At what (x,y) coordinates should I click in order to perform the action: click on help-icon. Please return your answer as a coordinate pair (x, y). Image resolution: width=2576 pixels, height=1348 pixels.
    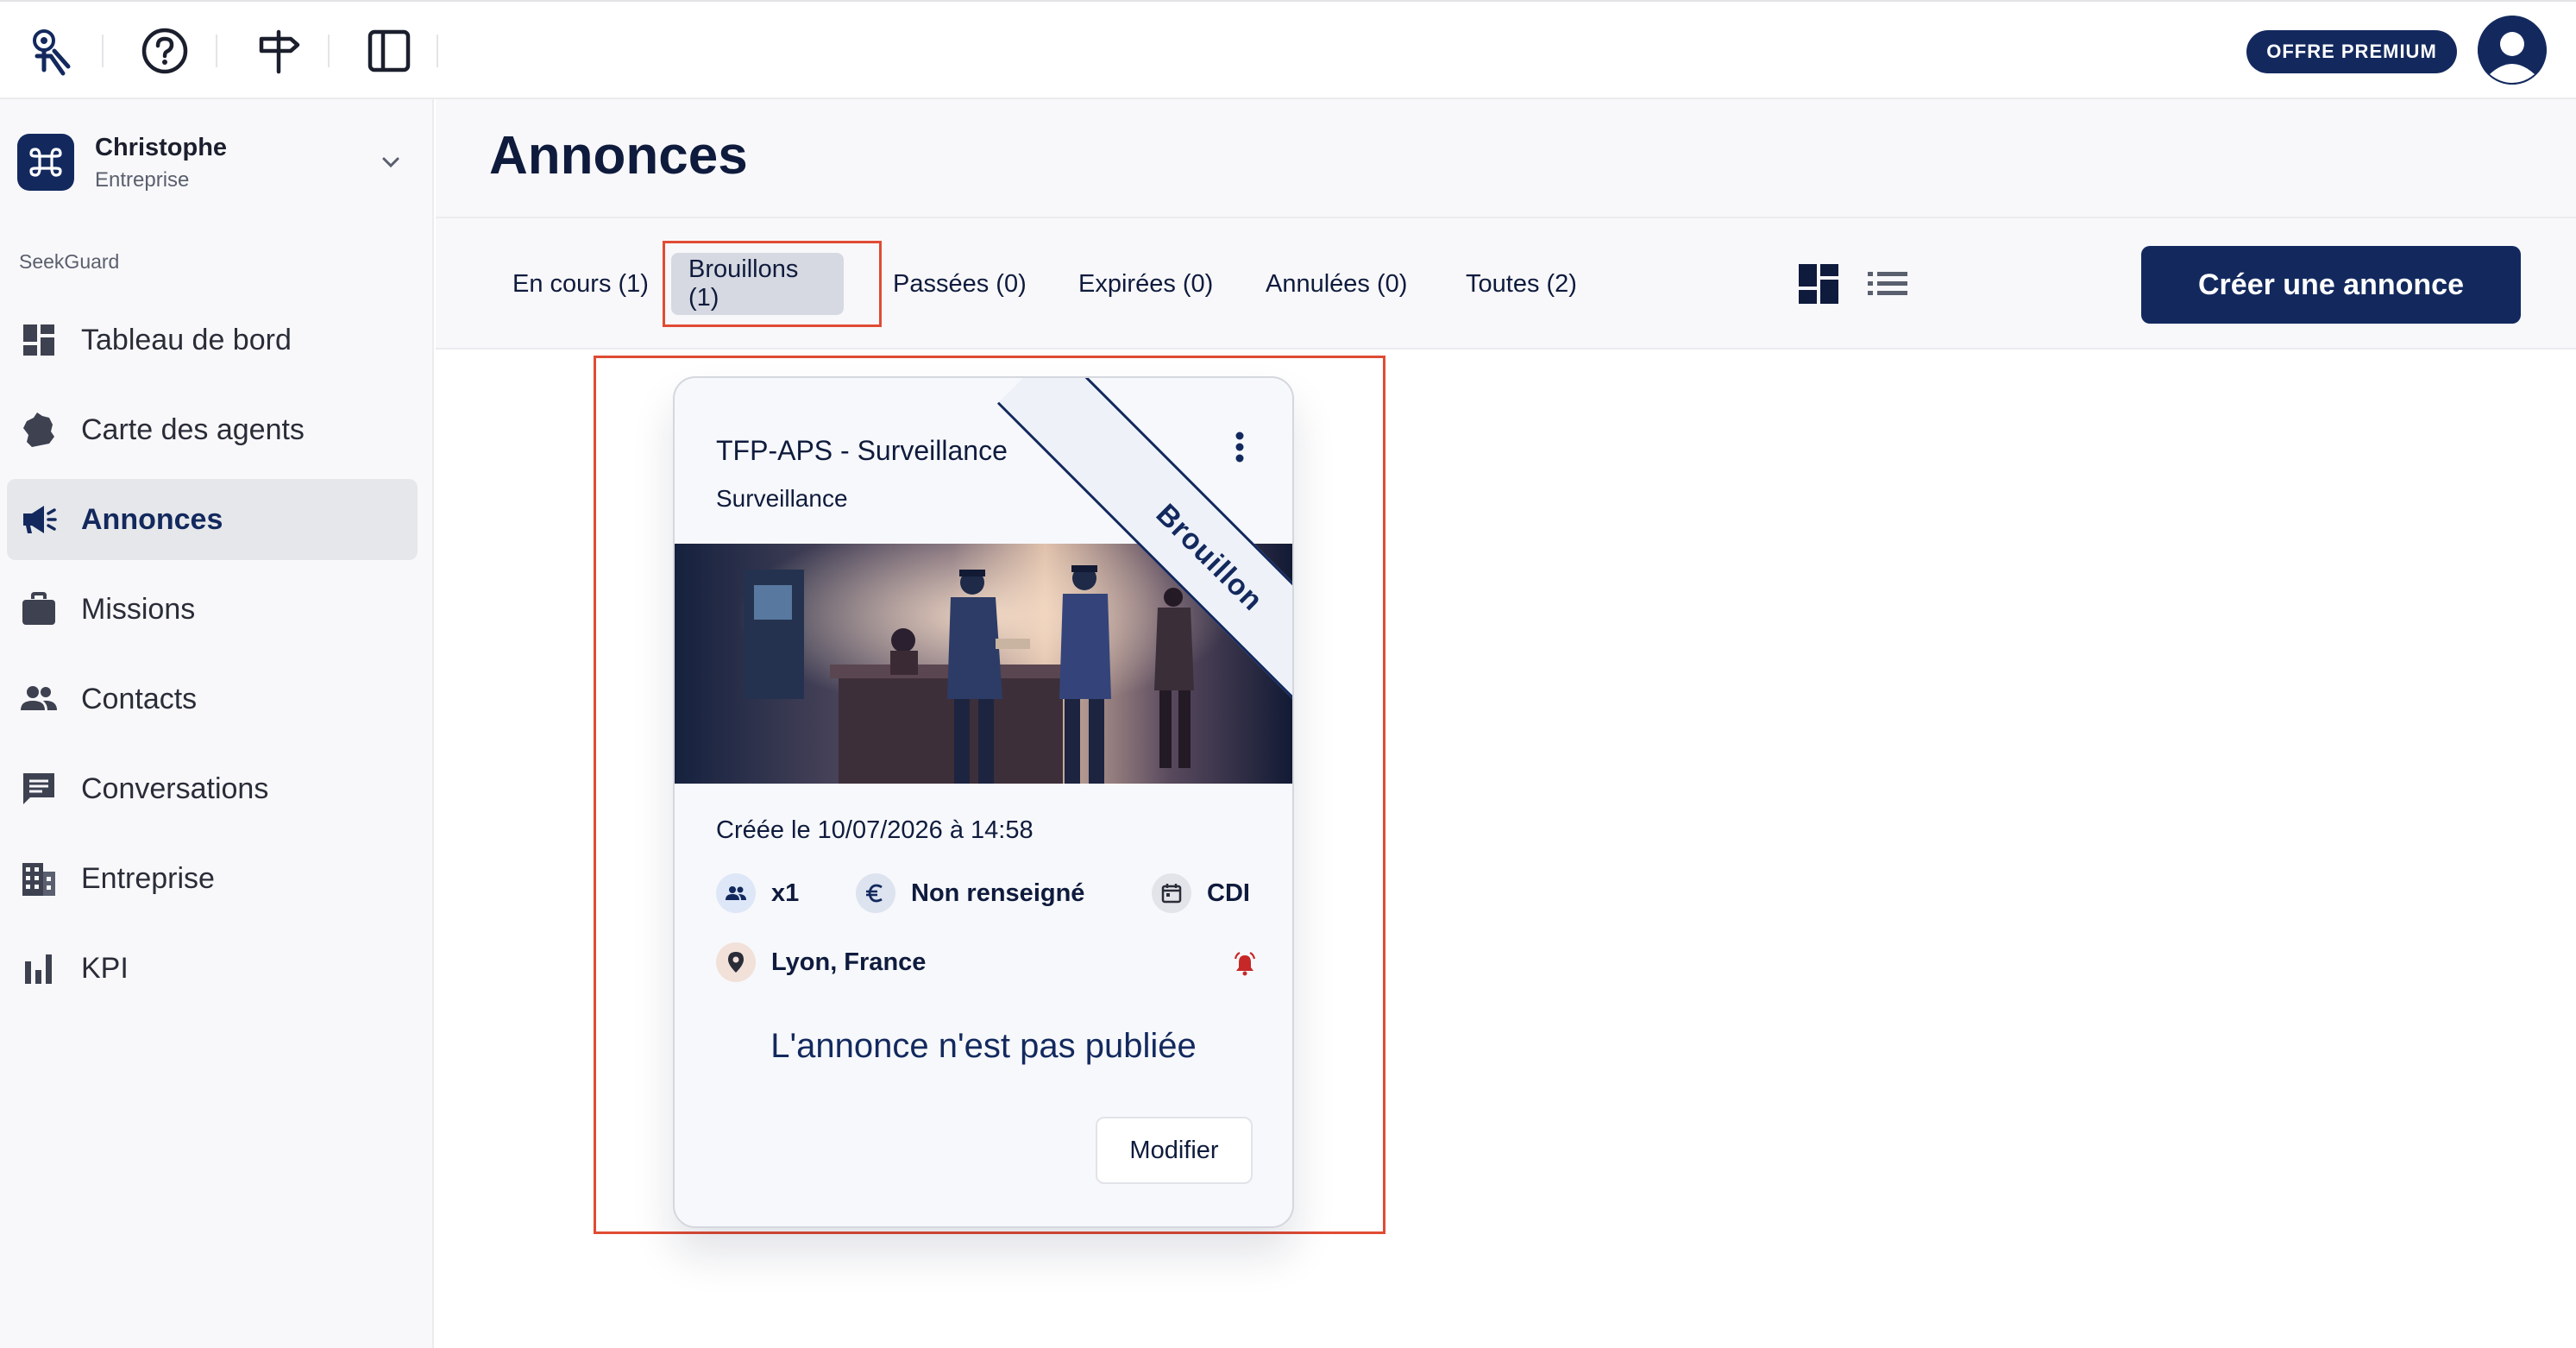
    Looking at the image, I should click on (164, 51).